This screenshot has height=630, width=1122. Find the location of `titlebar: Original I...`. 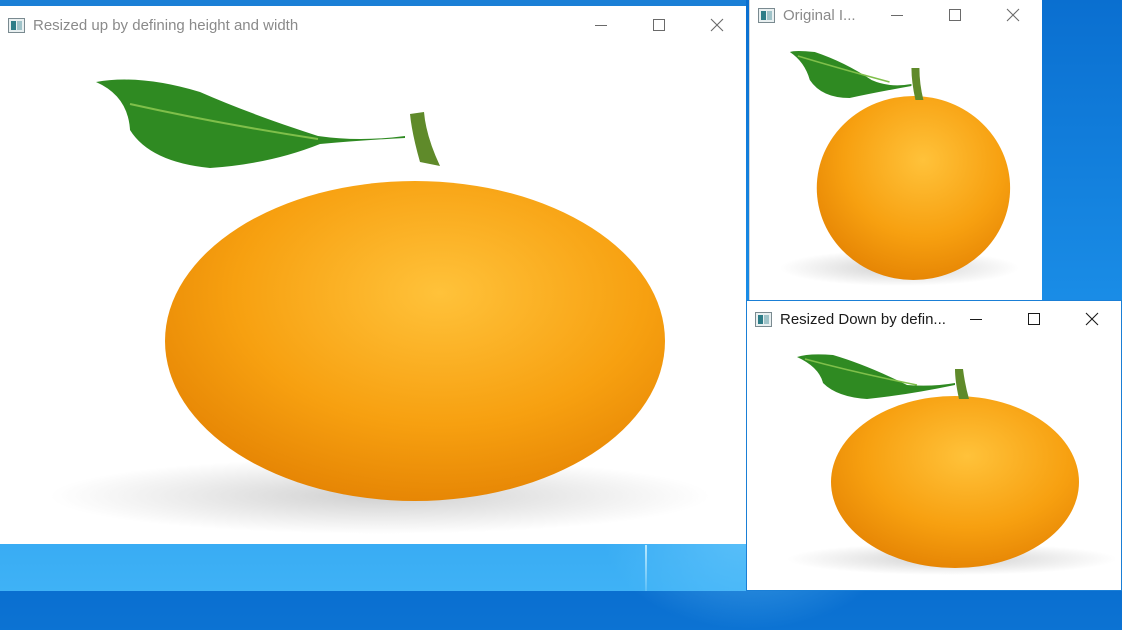

titlebar: Original I... is located at coordinates (896, 15).